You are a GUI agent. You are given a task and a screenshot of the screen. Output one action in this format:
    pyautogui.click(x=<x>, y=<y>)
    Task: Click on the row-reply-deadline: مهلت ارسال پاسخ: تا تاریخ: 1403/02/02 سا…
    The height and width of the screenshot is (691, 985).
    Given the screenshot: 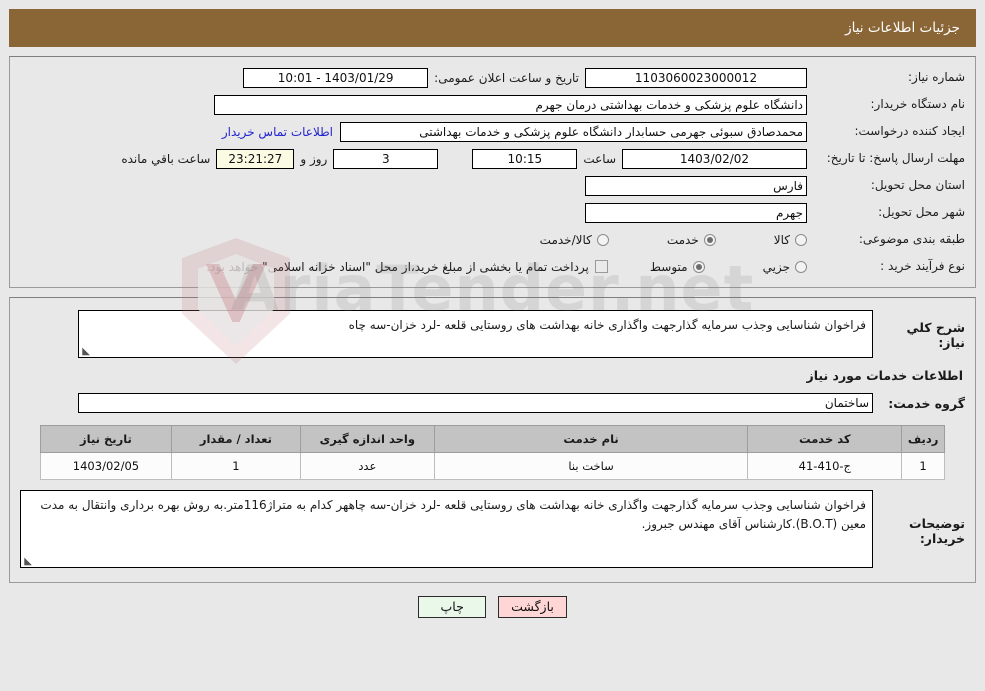 What is the action you would take?
    pyautogui.click(x=492, y=158)
    